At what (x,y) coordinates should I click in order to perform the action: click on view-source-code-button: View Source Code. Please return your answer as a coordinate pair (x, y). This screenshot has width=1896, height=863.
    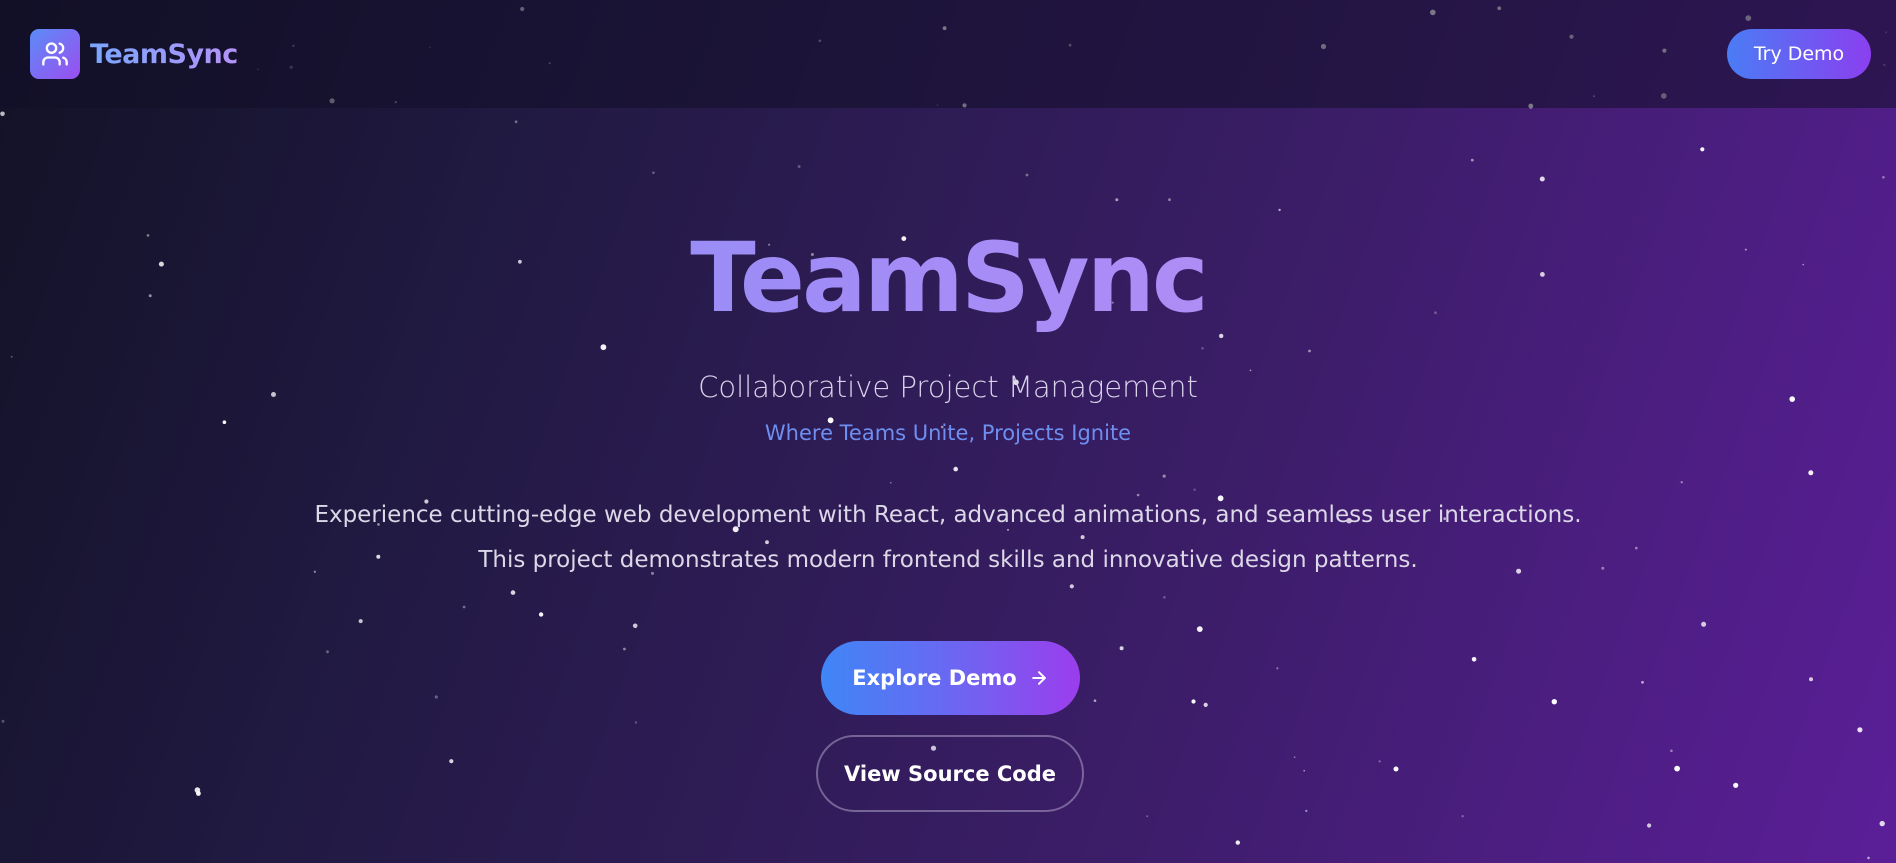
    Looking at the image, I should click on (950, 773).